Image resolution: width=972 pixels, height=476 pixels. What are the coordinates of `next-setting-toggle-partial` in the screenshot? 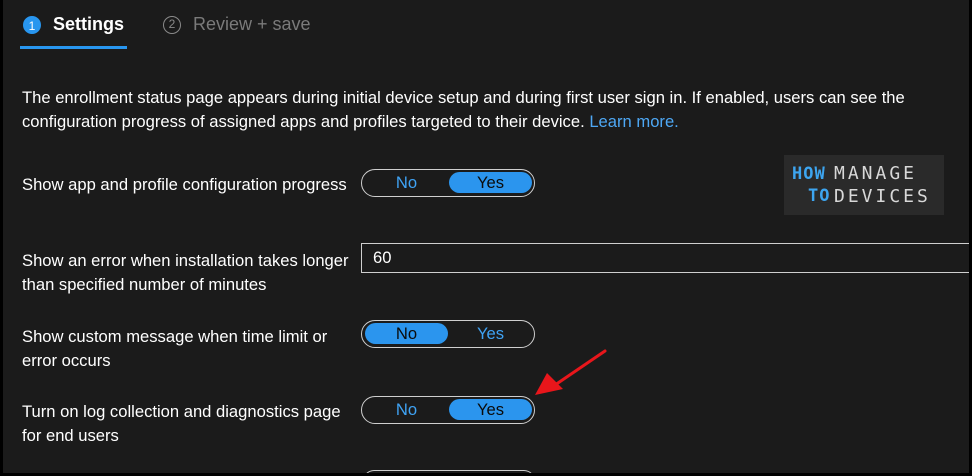 It's located at (449, 471).